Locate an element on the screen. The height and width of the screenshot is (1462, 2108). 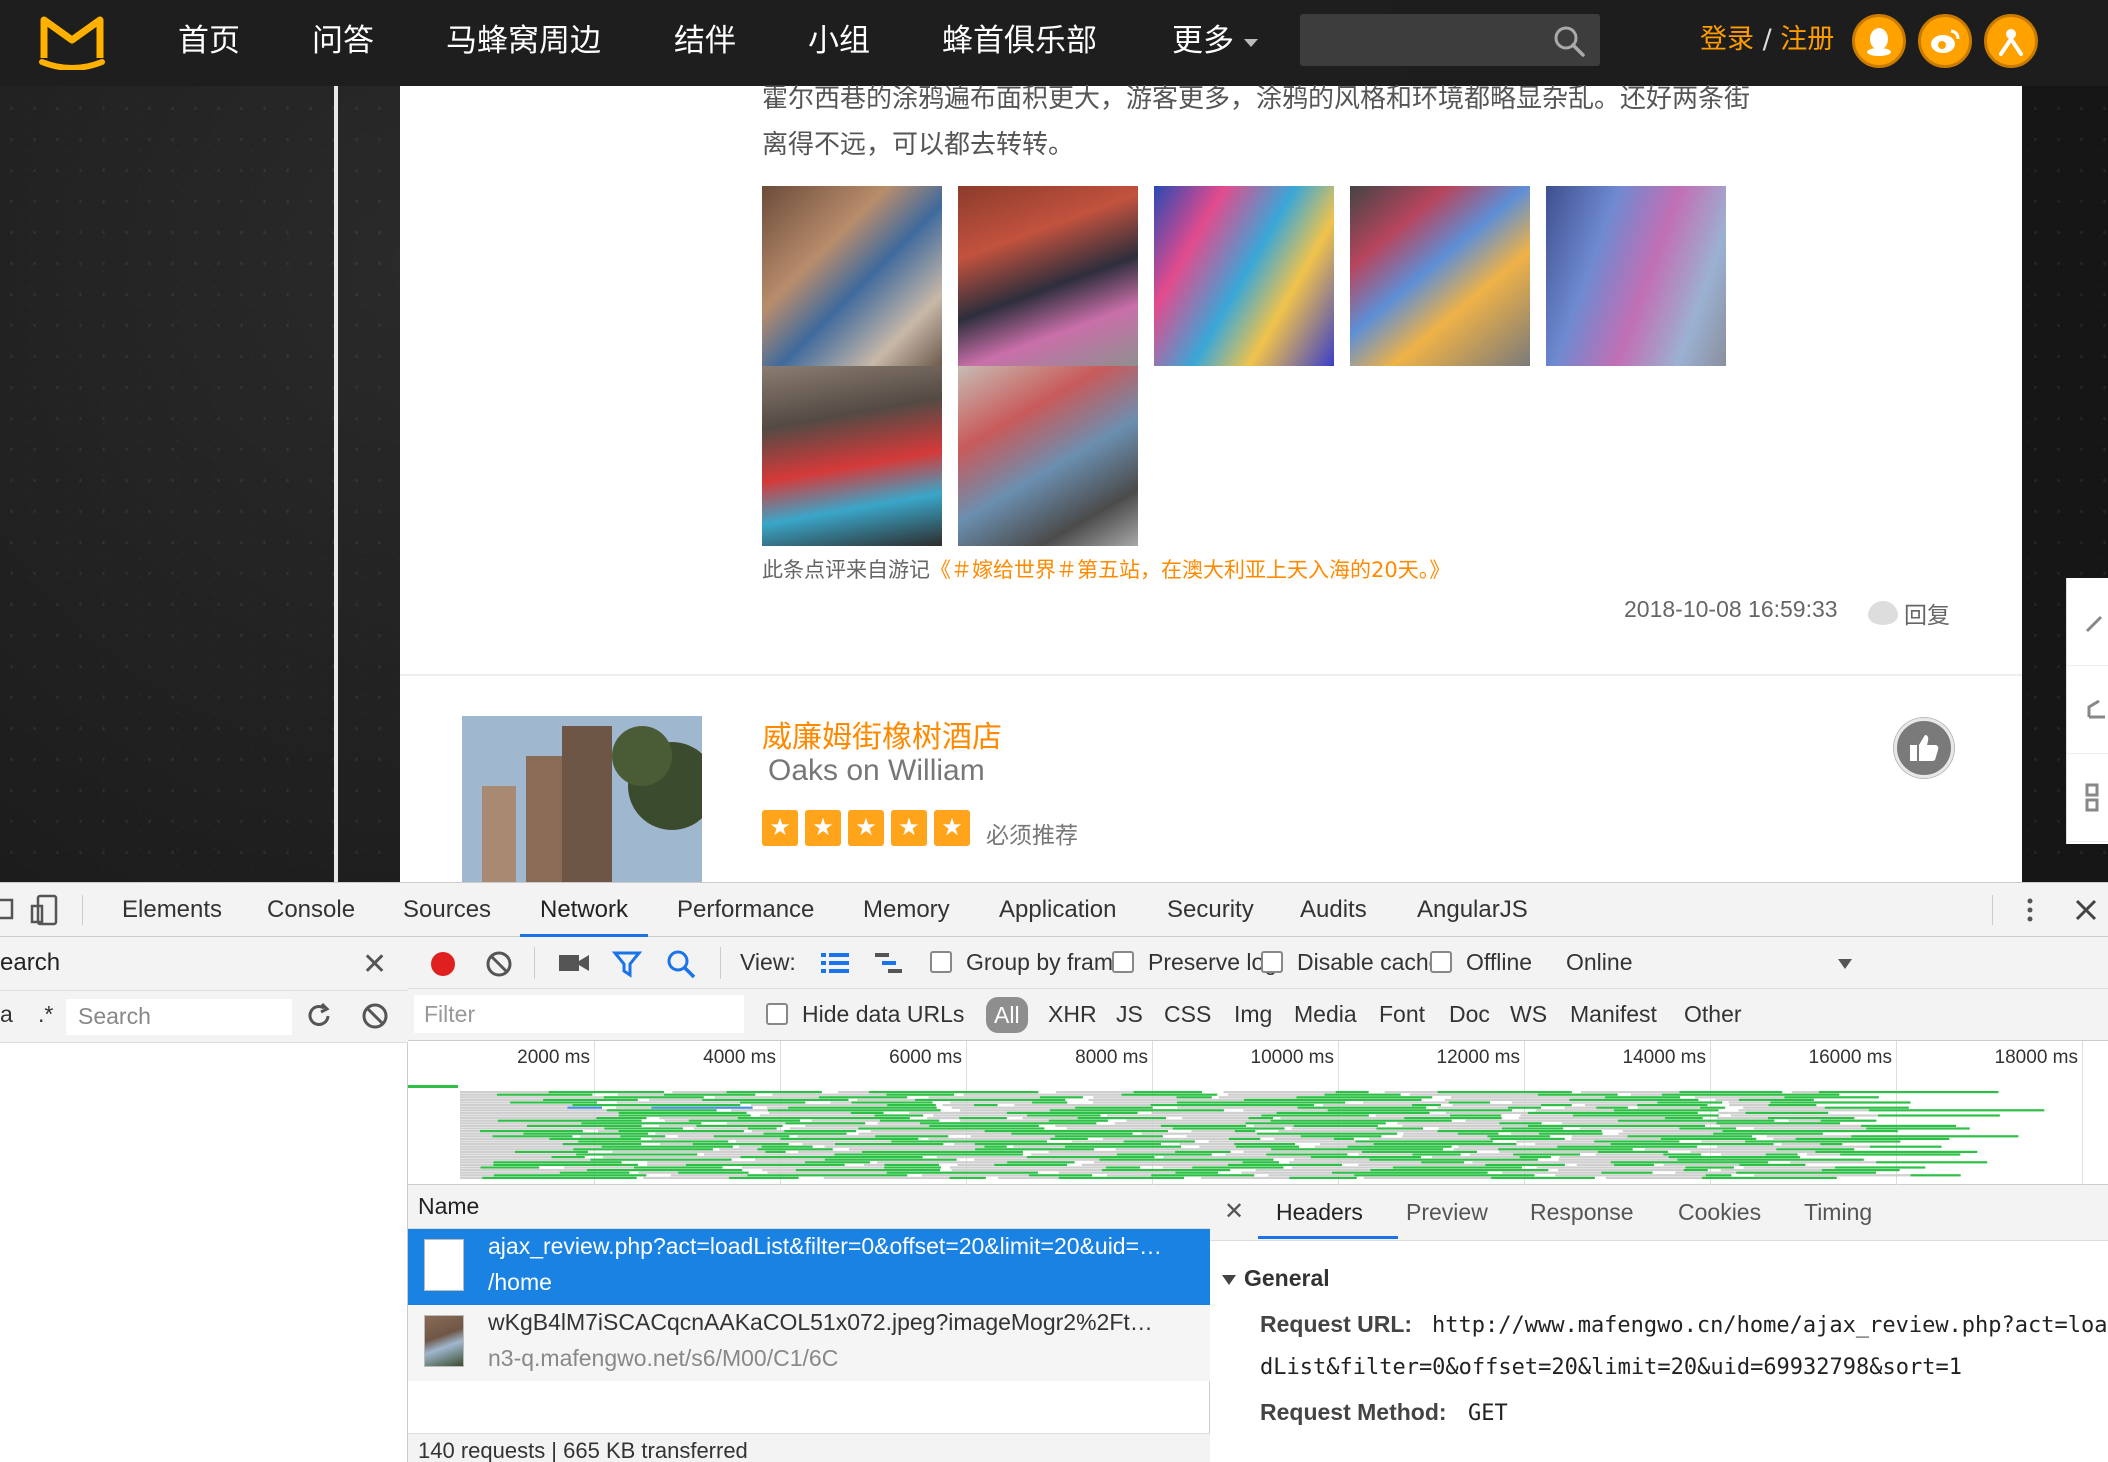
filter-type-doc: Doc is located at coordinates (1469, 1014).